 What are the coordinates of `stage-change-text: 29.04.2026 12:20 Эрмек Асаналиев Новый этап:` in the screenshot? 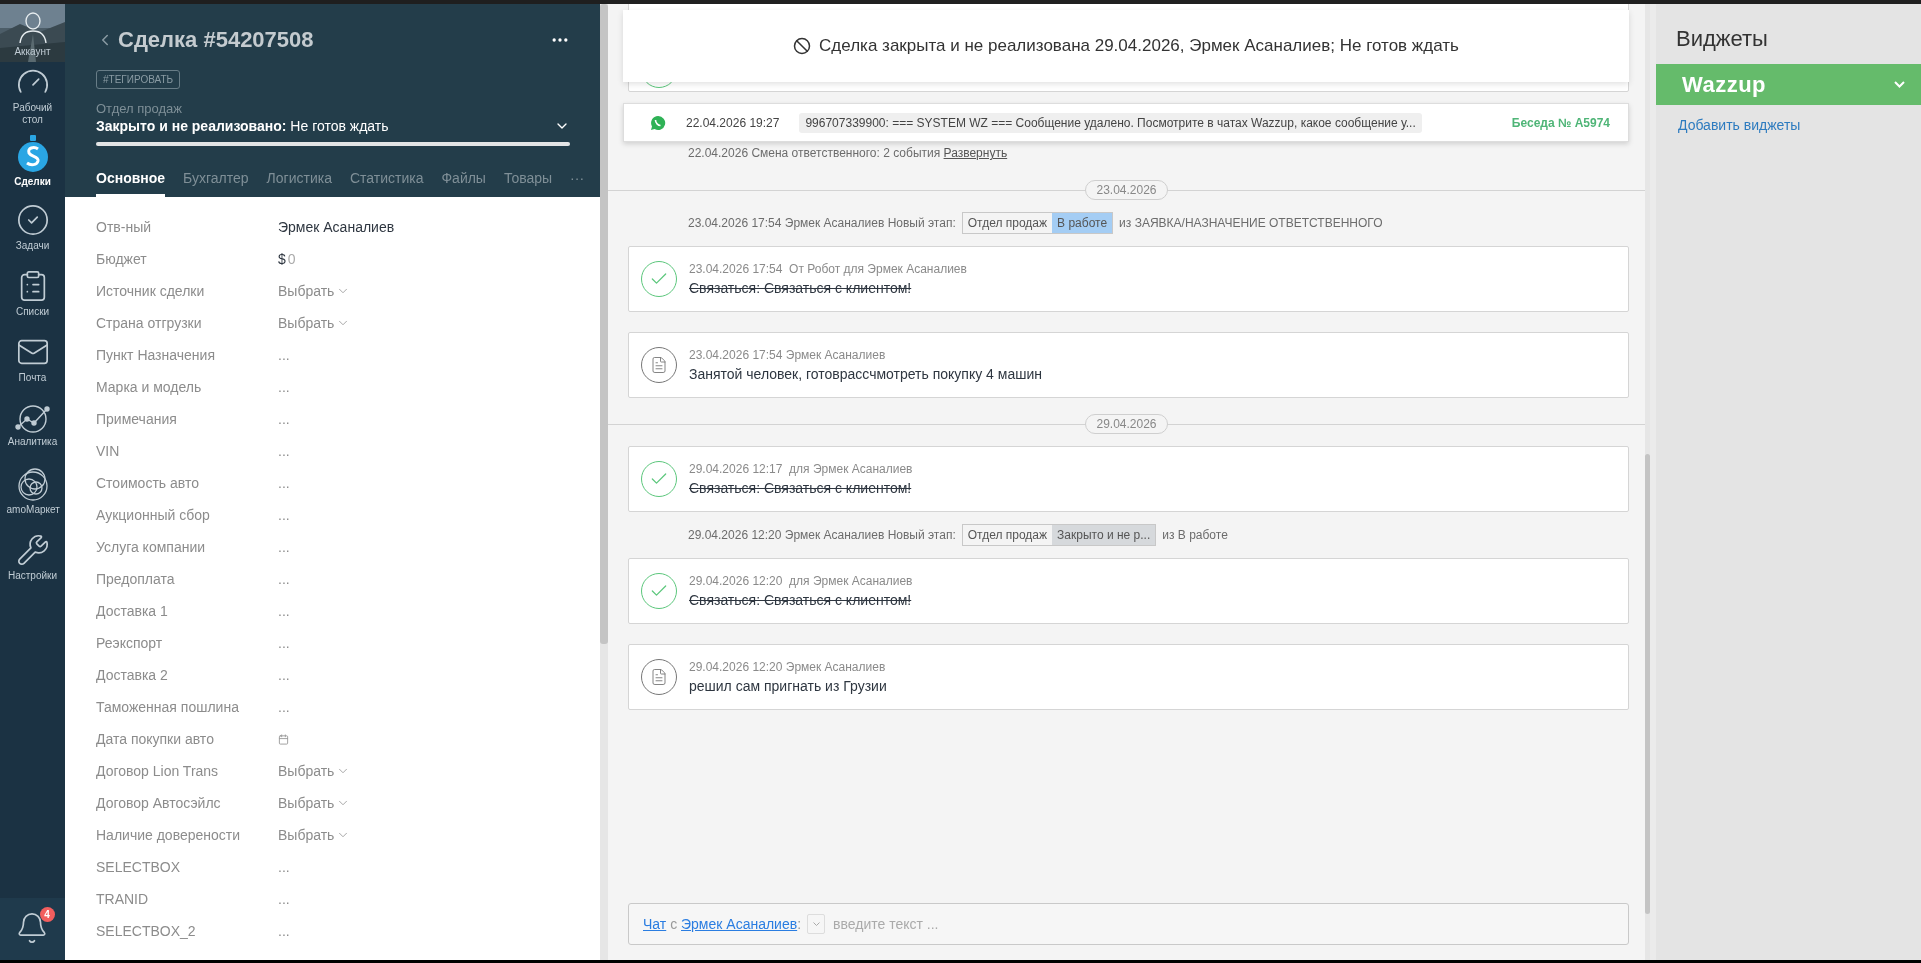 It's located at (822, 535).